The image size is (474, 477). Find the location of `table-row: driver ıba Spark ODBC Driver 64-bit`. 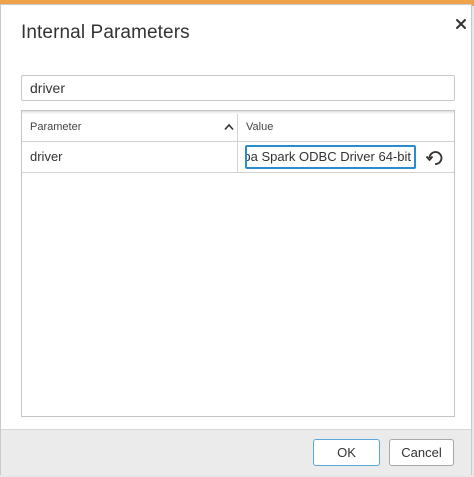

table-row: driver ıba Spark ODBC Driver 64-bit is located at coordinates (238, 157).